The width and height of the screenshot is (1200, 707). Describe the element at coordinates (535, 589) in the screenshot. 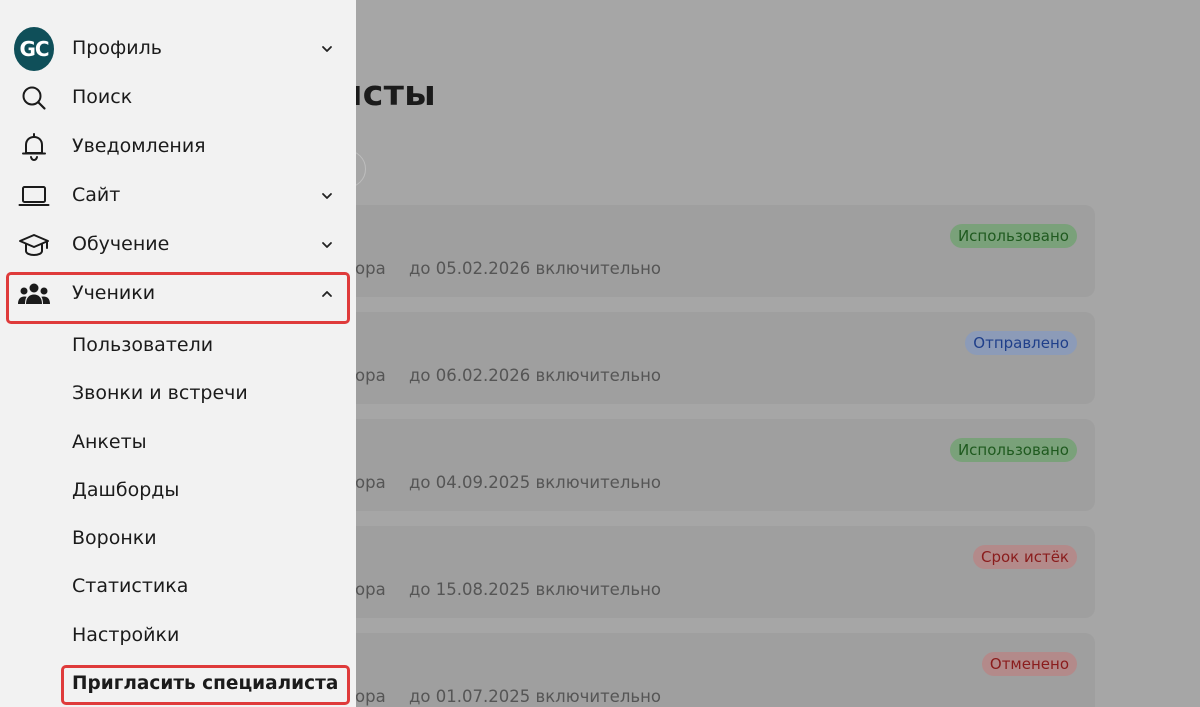

I see `card-date: до 15.08.2025 включительно` at that location.